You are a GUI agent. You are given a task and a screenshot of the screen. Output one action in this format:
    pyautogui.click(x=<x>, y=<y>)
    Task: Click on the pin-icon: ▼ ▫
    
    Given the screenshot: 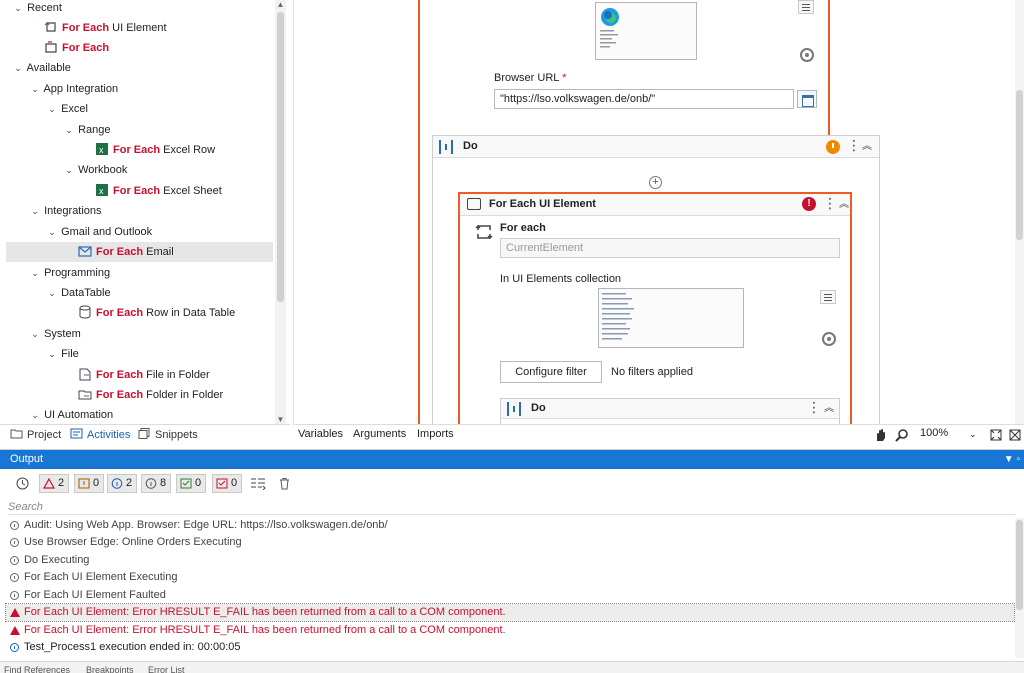 What is the action you would take?
    pyautogui.click(x=1012, y=459)
    